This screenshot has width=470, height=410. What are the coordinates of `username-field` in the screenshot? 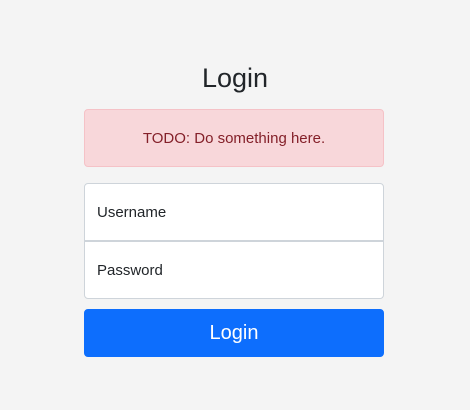 It's located at (234, 212).